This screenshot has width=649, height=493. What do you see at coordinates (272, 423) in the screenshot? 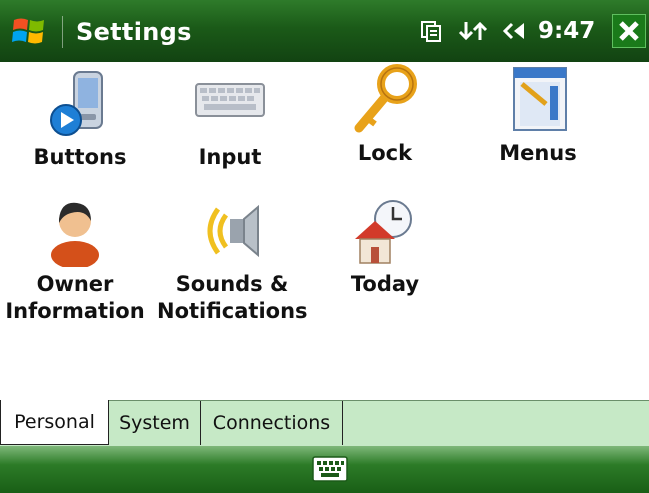
I see `tab-connections: Connections` at bounding box center [272, 423].